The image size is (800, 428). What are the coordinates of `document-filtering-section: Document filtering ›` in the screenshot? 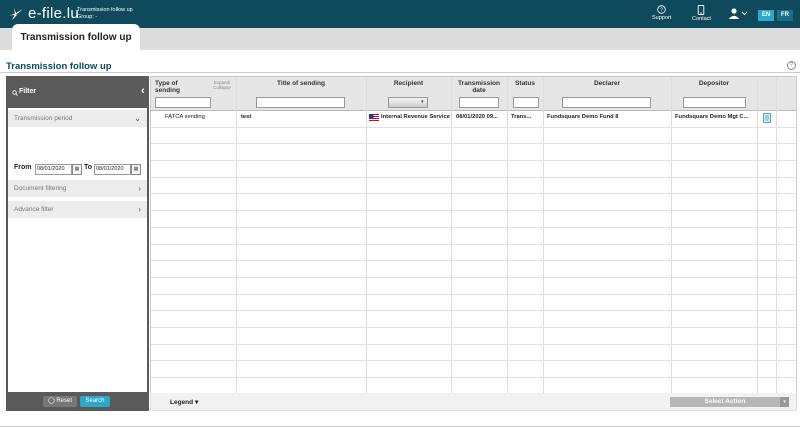 It's located at (77, 188).